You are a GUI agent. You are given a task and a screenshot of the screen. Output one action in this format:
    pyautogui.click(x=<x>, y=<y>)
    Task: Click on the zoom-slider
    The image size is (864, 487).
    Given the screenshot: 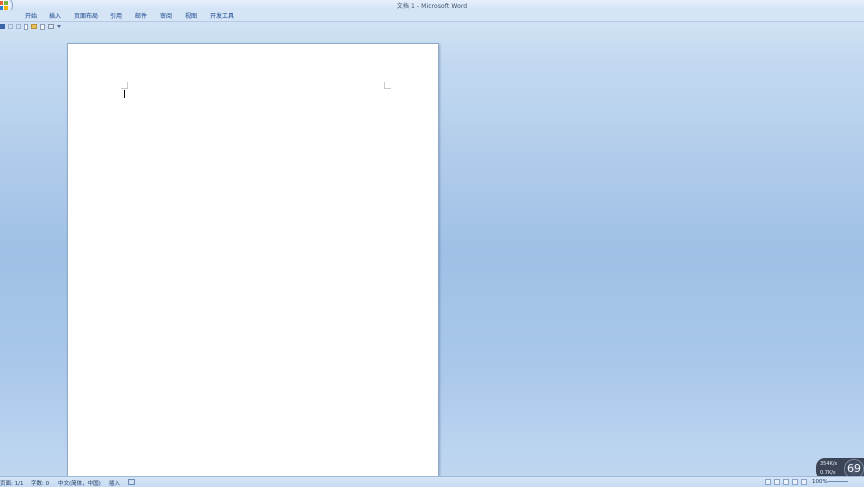 What is the action you would take?
    pyautogui.click(x=838, y=481)
    